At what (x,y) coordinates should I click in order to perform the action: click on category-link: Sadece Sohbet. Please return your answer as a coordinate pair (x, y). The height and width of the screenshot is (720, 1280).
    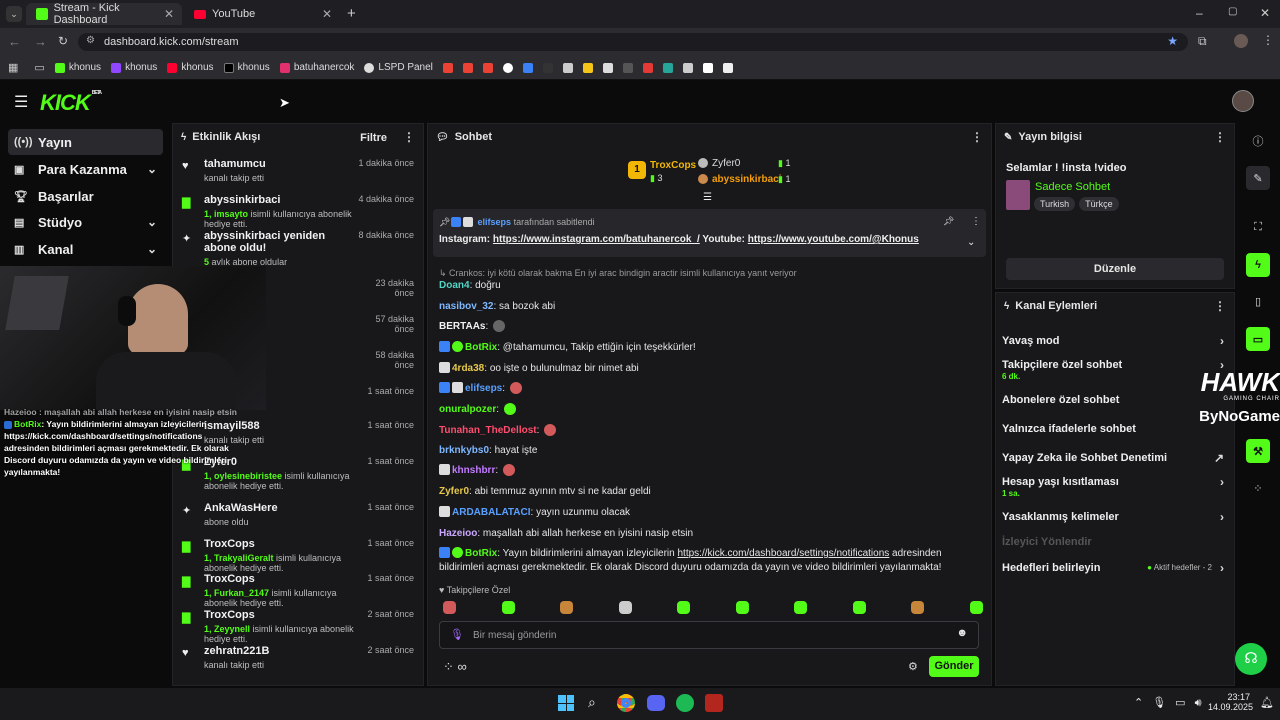
    Looking at the image, I should click on (1072, 187).